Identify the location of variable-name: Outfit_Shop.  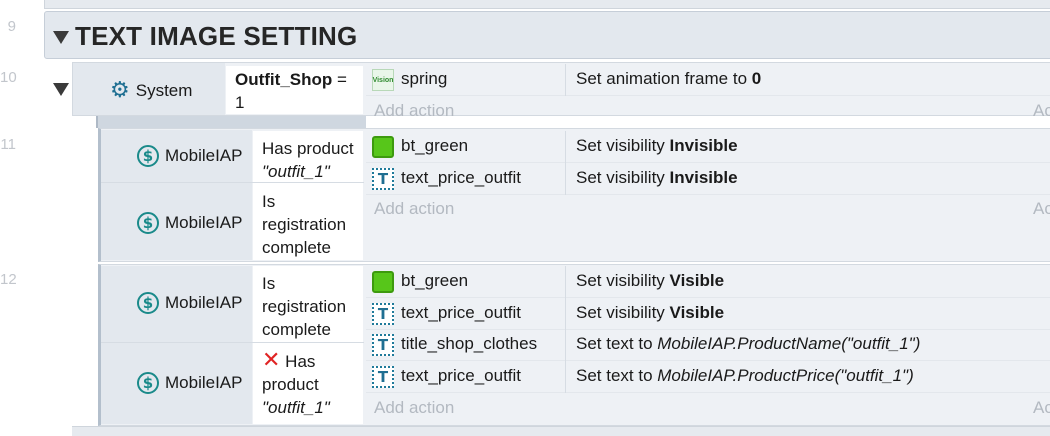
(284, 79).